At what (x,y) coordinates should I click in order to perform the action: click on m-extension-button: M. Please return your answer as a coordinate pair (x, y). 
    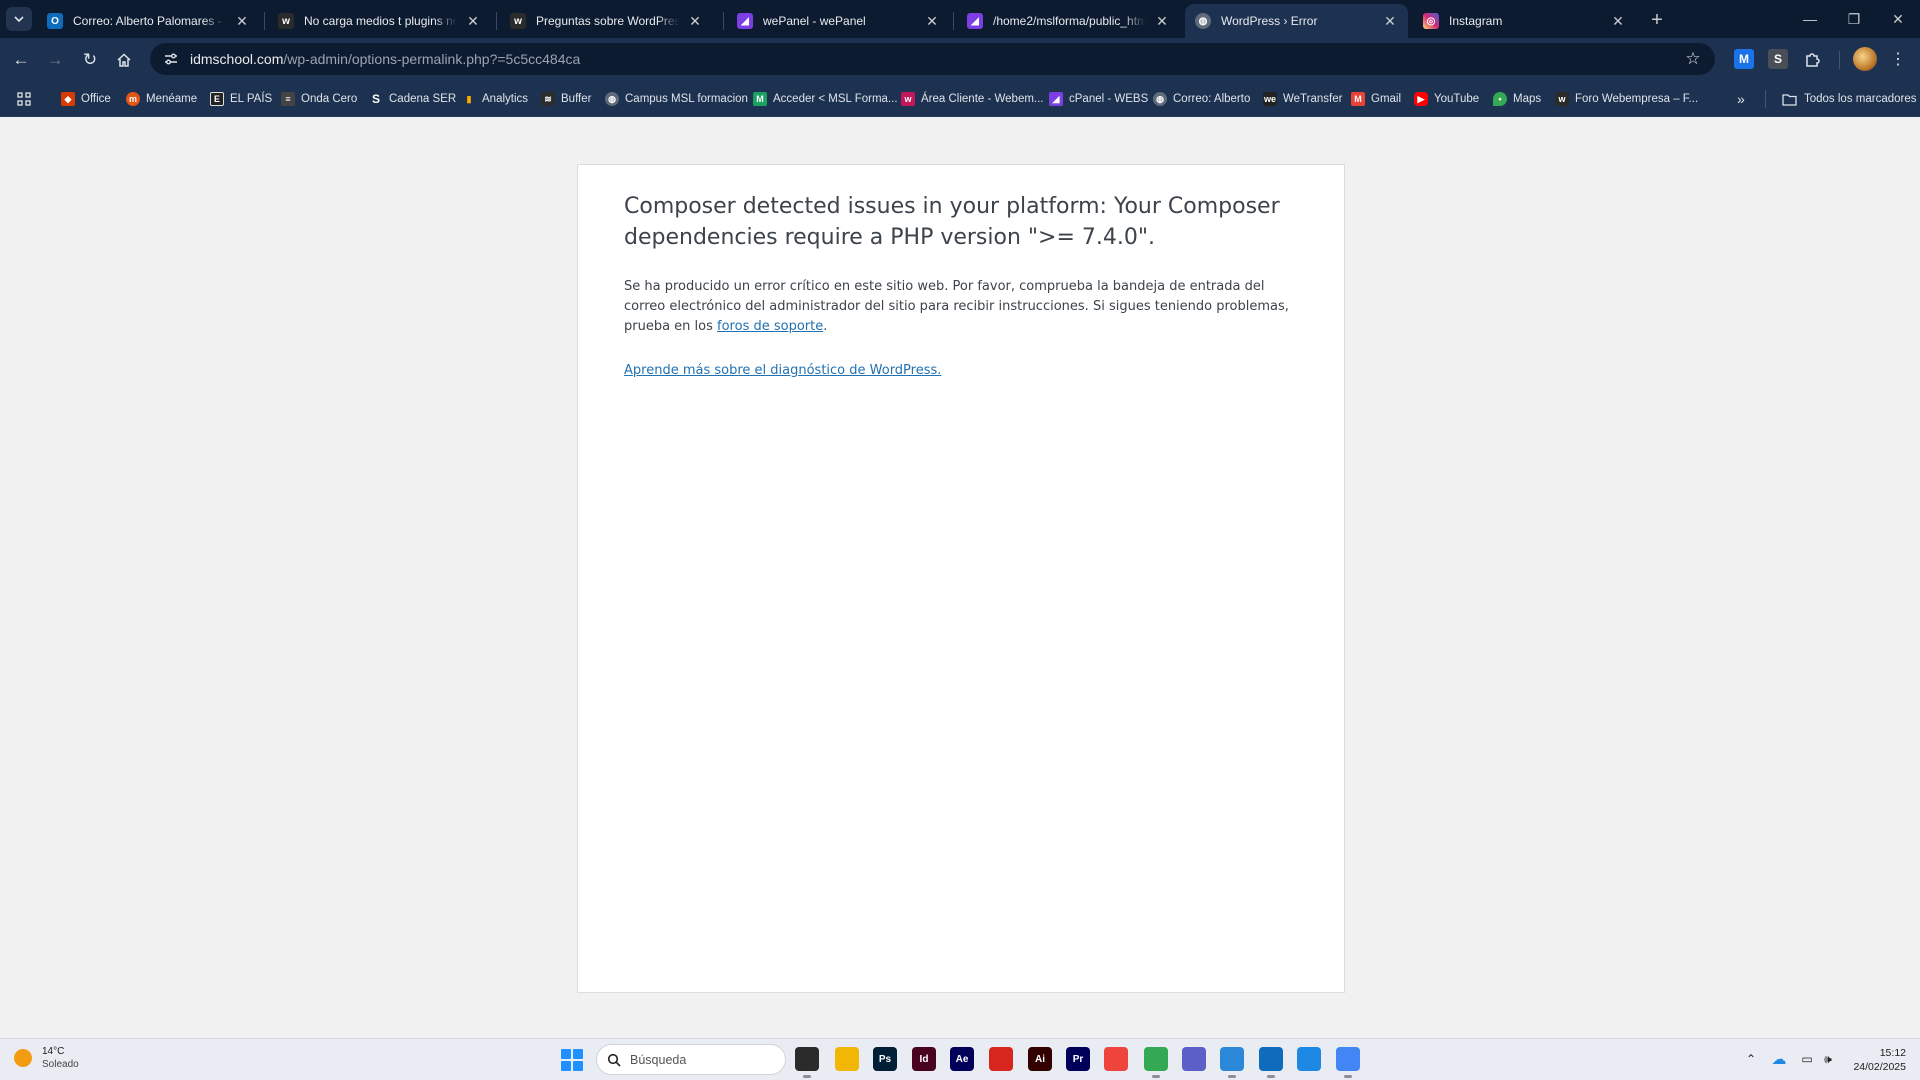
    Looking at the image, I should click on (1744, 59).